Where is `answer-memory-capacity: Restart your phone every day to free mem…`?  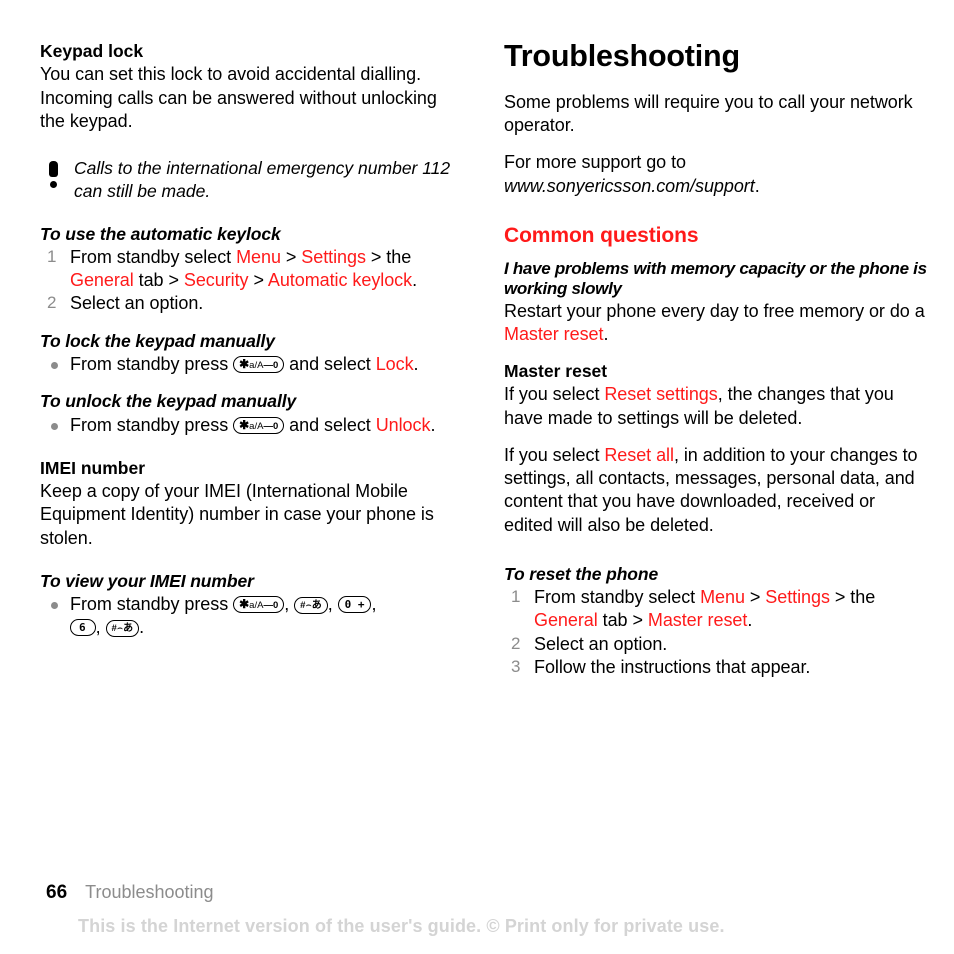
answer-memory-capacity: Restart your phone every day to free mem… is located at coordinates (716, 323).